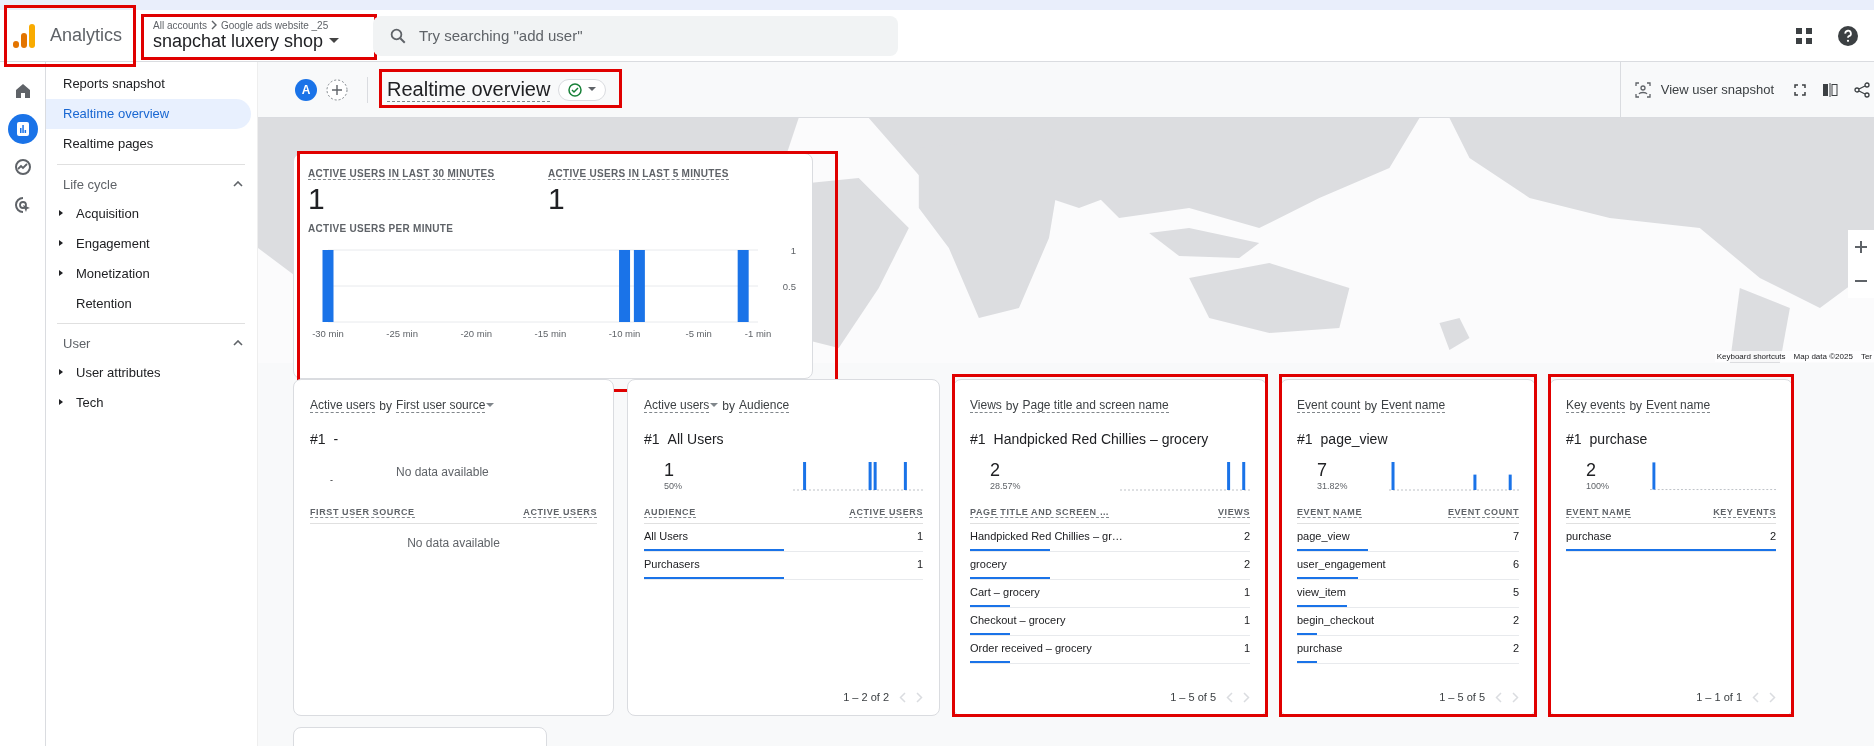  What do you see at coordinates (151, 372) in the screenshot?
I see `sidebar-item: User attributes` at bounding box center [151, 372].